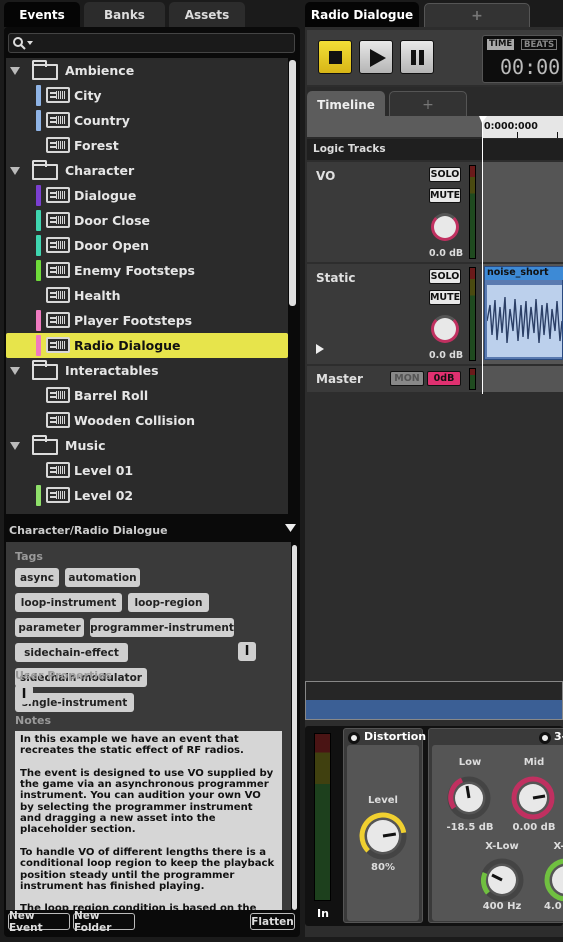  I want to click on playhead, so click(482, 255).